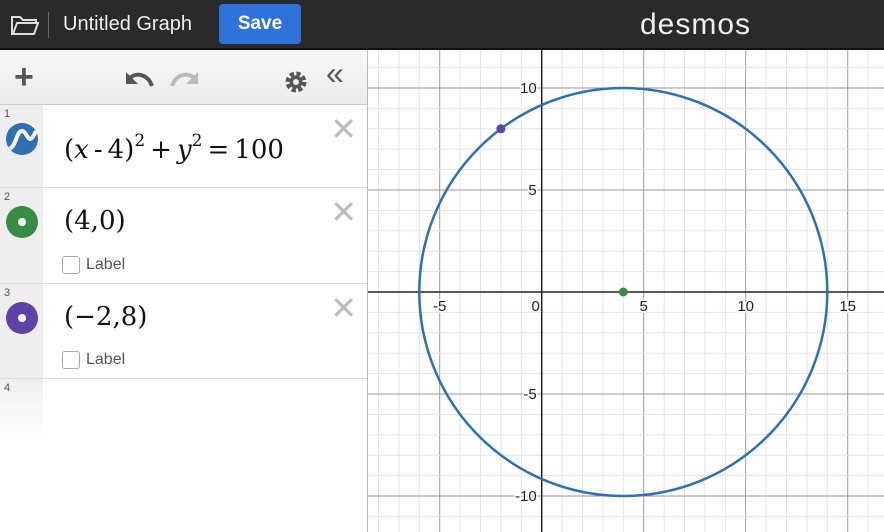 The height and width of the screenshot is (532, 884). Describe the element at coordinates (536, 306) in the screenshot. I see `x-tick-label: 0` at that location.